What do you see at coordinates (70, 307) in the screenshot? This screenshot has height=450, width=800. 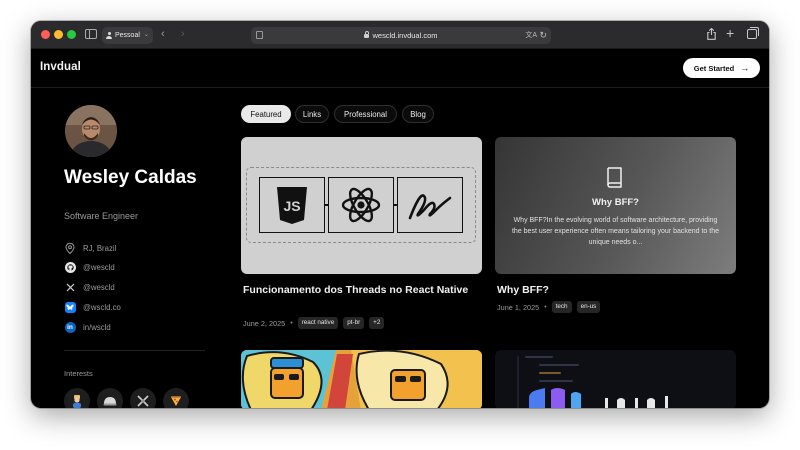 I see `bluesky-icon` at bounding box center [70, 307].